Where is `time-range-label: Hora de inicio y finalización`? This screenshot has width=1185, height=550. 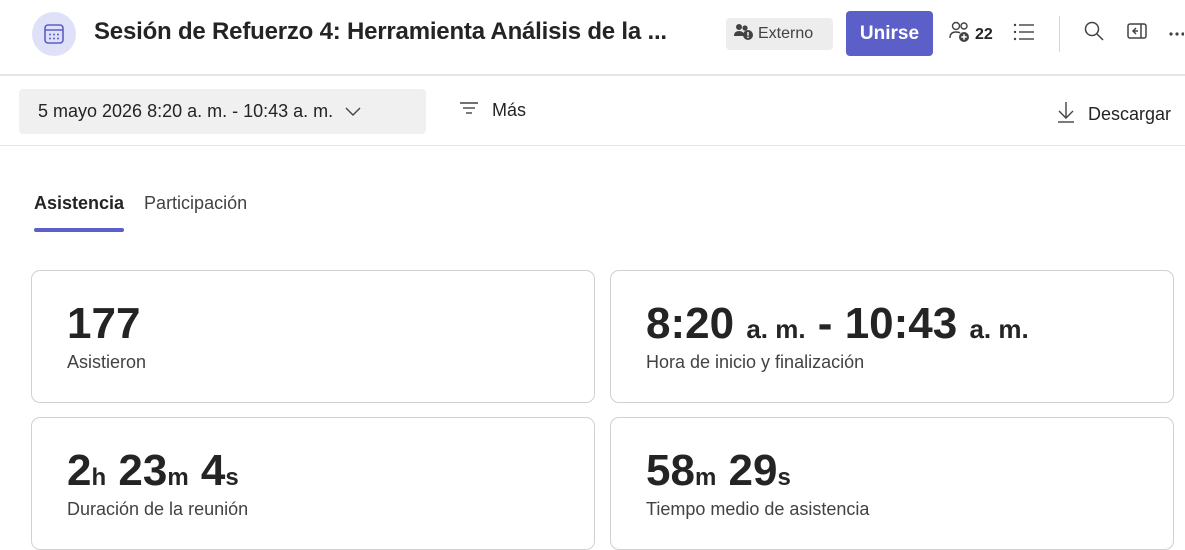
time-range-label: Hora de inicio y finalización is located at coordinates (755, 362).